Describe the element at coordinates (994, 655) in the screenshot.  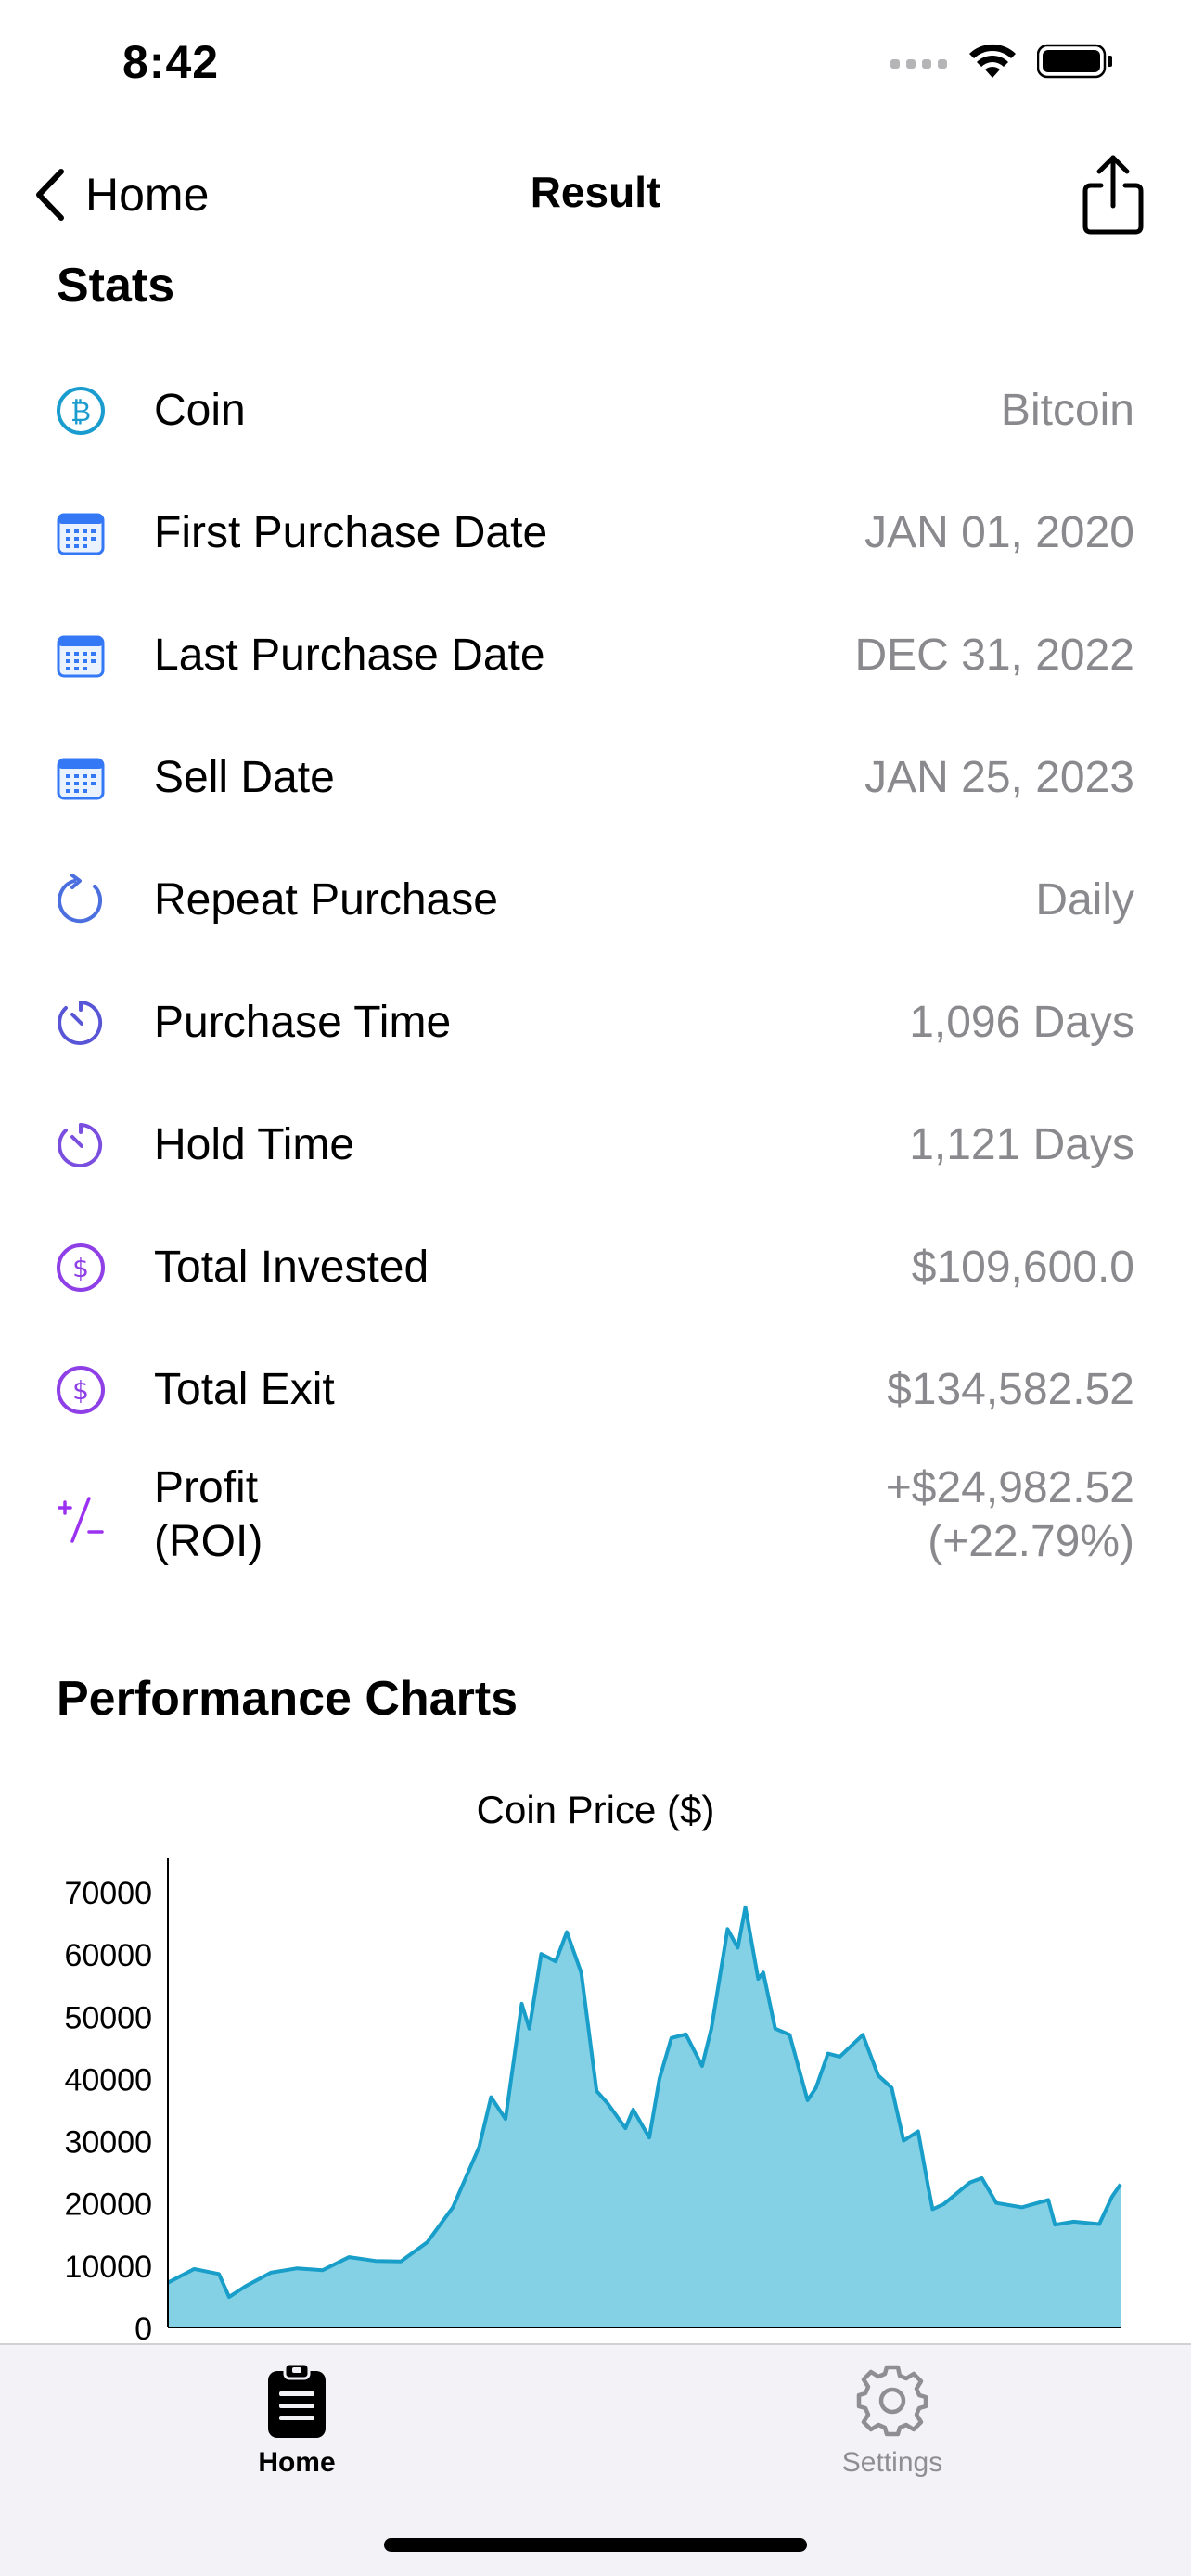
I see `stat-value: DEC 31, 2022` at that location.